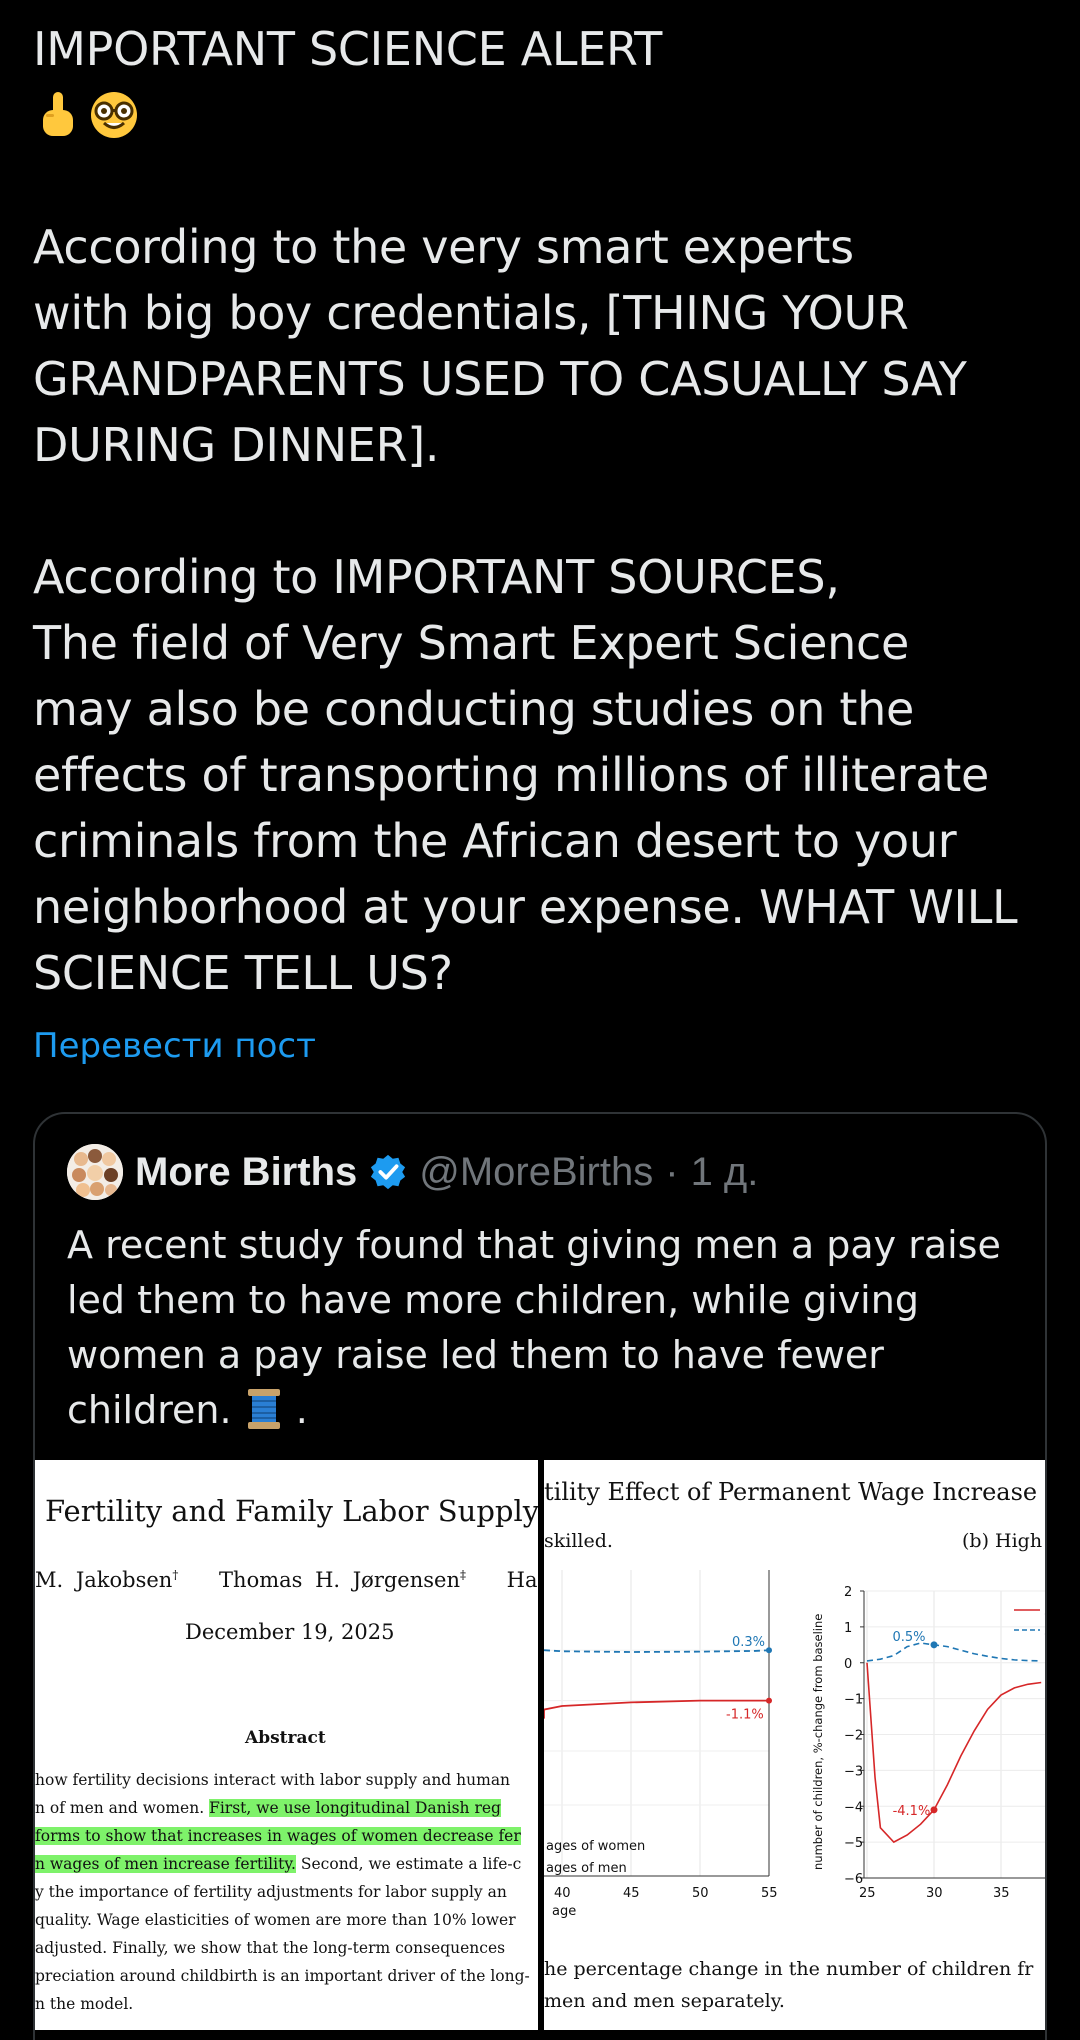  Describe the element at coordinates (745, 1715) in the screenshot. I see `chart-a-annotation: -1.1%` at that location.